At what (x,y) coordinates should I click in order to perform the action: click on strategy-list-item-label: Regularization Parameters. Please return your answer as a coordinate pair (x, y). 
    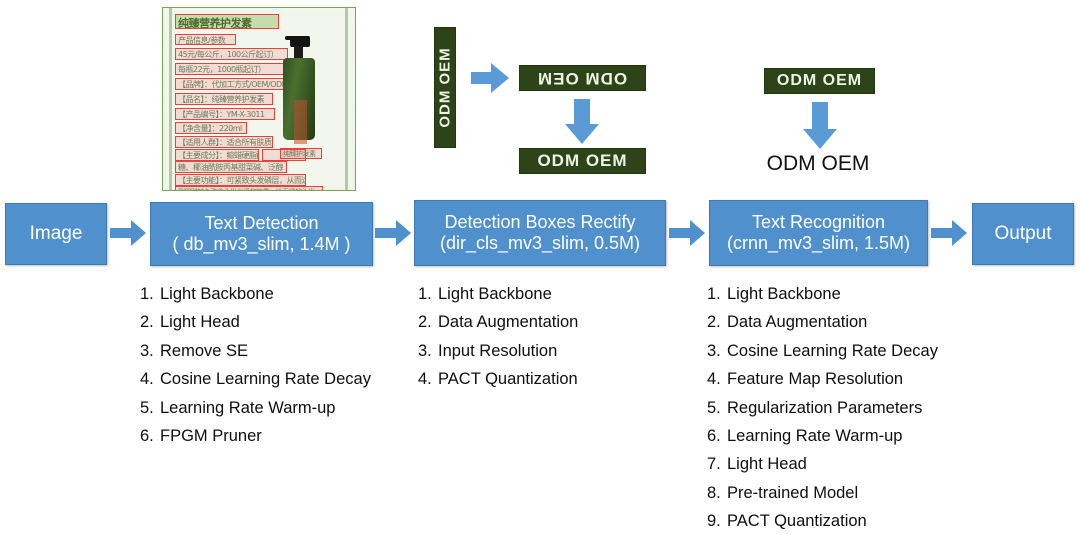
    Looking at the image, I should click on (825, 407).